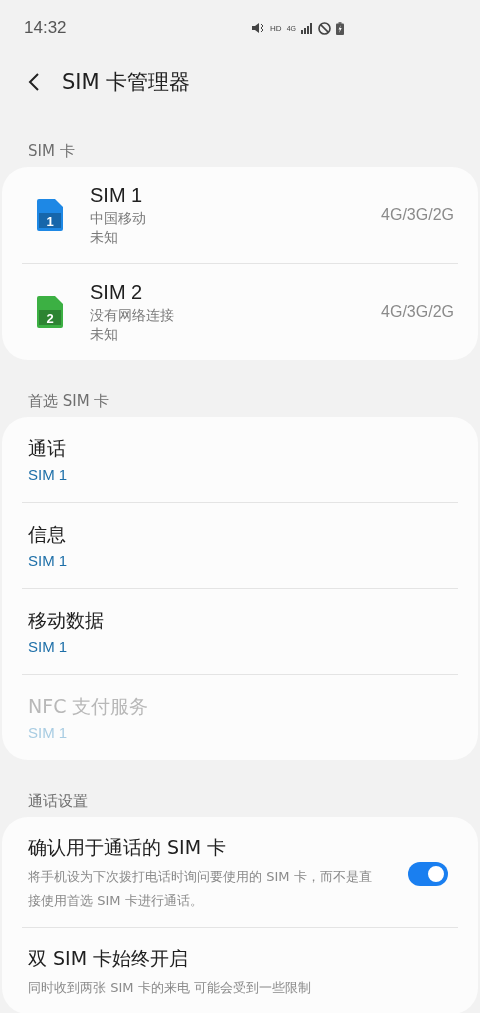 This screenshot has width=480, height=1013. Describe the element at coordinates (117, 195) in the screenshot. I see `sim-name: SIM 1` at that location.